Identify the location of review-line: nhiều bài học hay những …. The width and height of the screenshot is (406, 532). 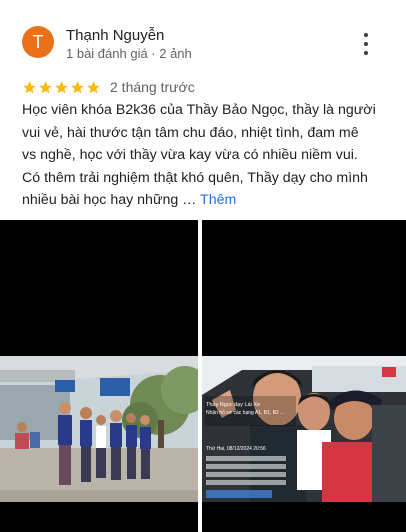
(111, 200).